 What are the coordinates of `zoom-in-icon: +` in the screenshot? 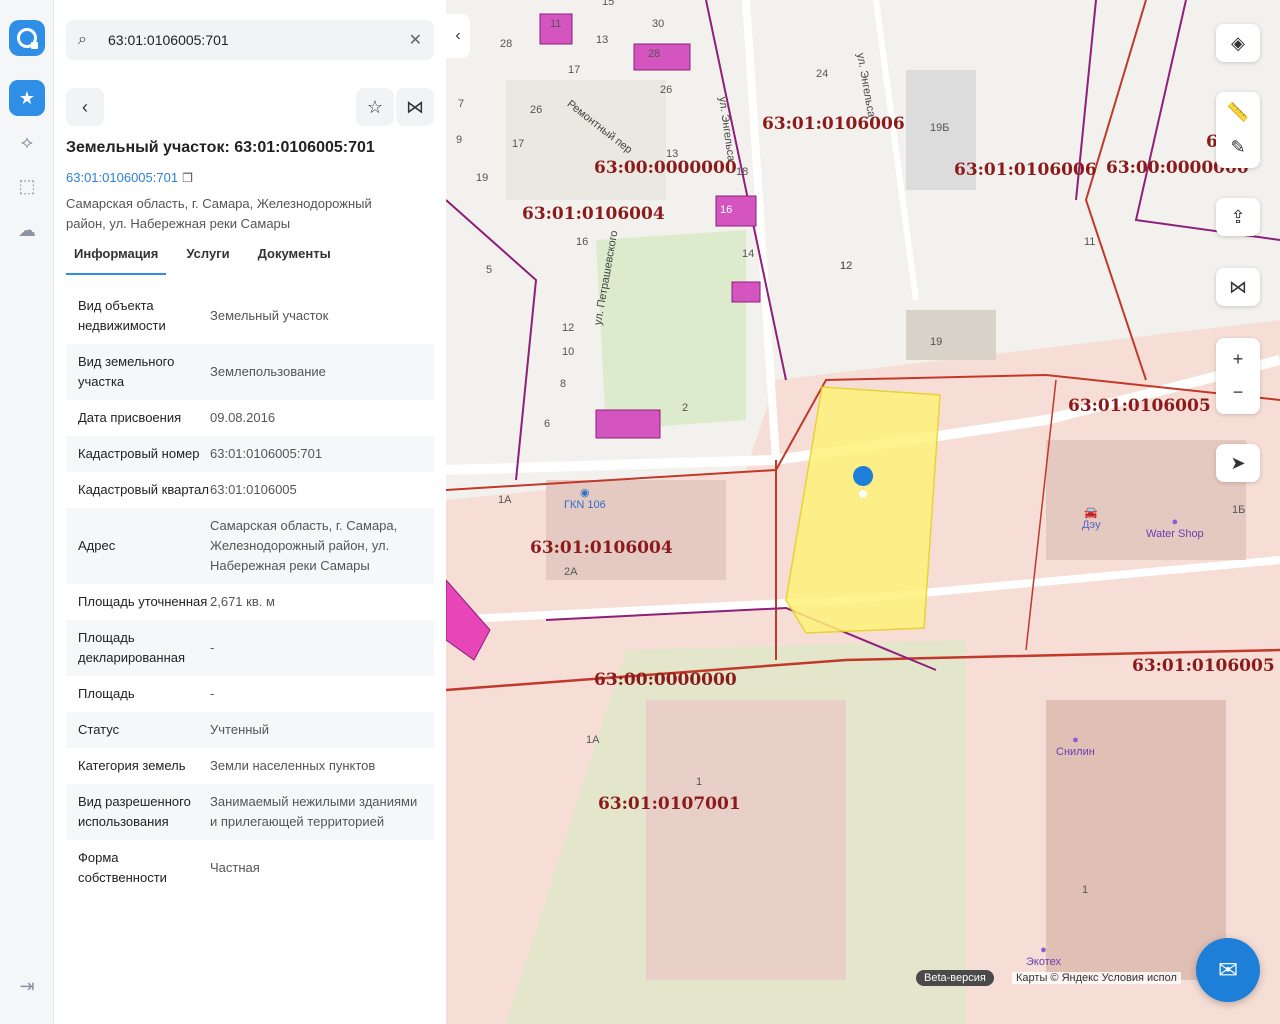 It's located at (1238, 359).